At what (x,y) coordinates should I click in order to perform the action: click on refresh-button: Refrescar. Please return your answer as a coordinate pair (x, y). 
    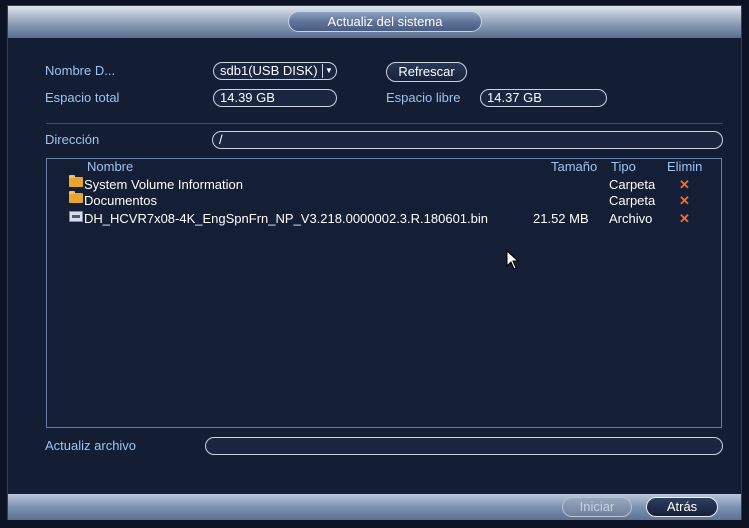
    Looking at the image, I should click on (426, 72).